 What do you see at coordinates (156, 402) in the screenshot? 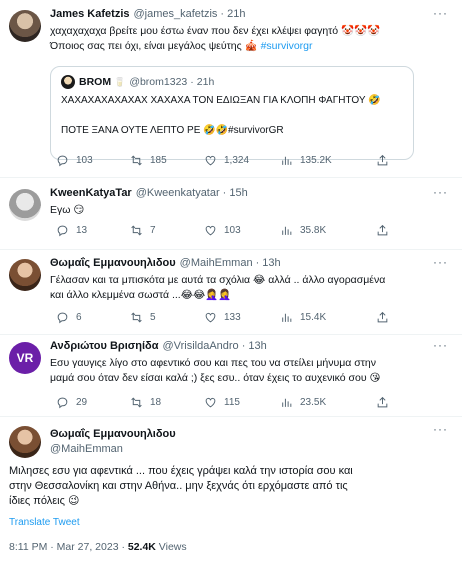
I see `retweet-count: 18` at bounding box center [156, 402].